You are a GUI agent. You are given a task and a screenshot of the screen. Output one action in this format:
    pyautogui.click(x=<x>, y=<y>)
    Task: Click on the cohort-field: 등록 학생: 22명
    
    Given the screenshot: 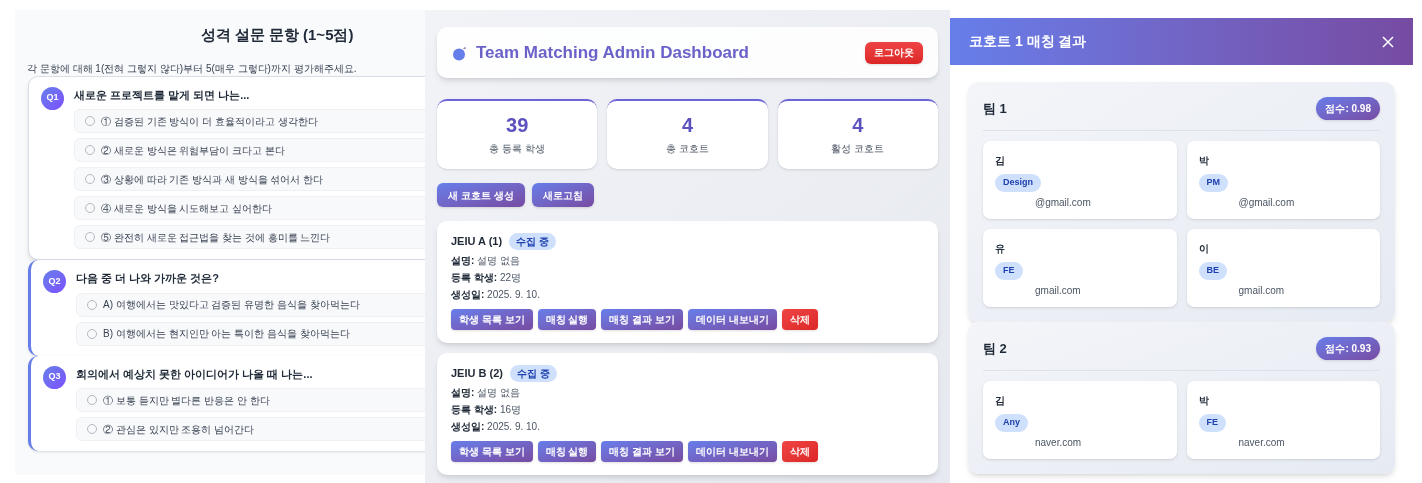 What is the action you would take?
    pyautogui.click(x=687, y=277)
    